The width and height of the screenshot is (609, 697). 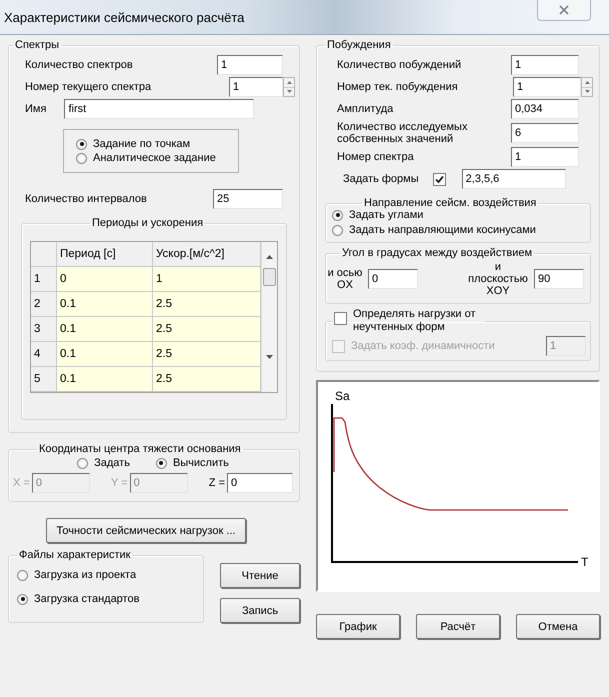 I want to click on field-label: Амплитуда, so click(x=365, y=109).